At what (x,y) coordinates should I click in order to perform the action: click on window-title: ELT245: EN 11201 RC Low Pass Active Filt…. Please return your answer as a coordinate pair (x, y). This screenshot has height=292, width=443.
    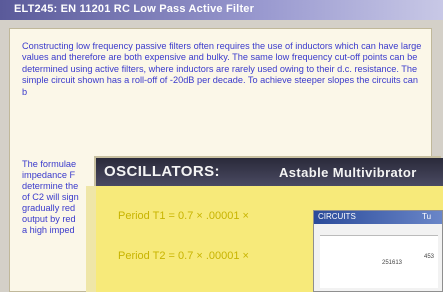
    Looking at the image, I should click on (134, 9).